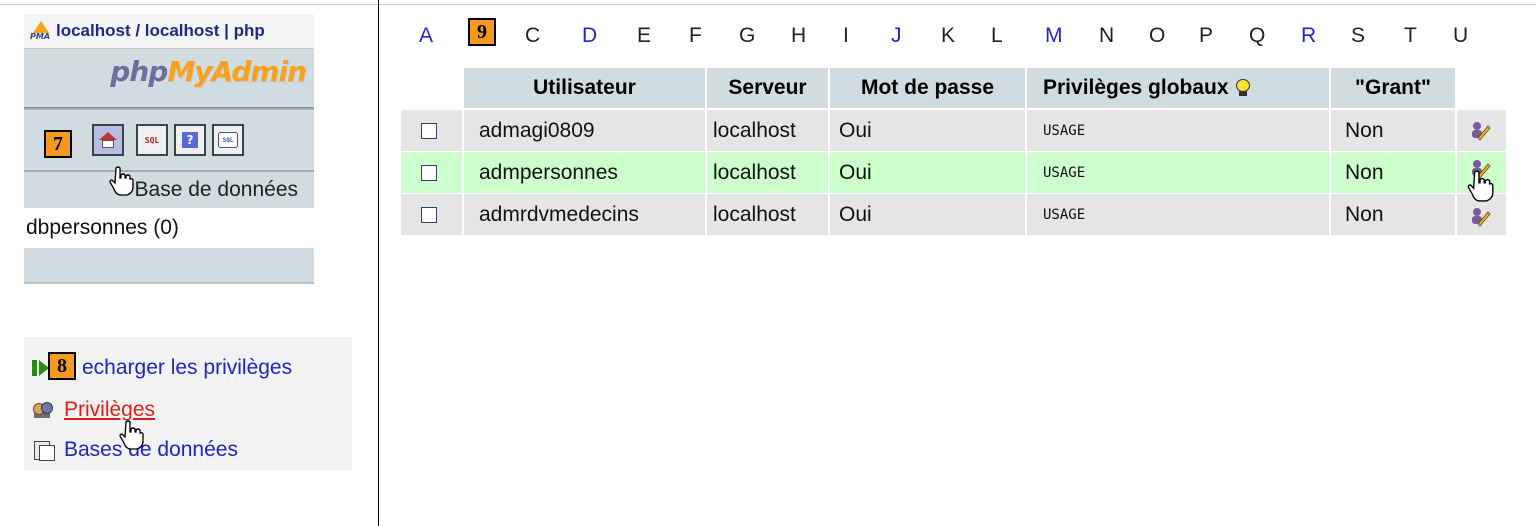 The height and width of the screenshot is (526, 1536). What do you see at coordinates (1461, 35) in the screenshot?
I see `alpha-letter: U` at bounding box center [1461, 35].